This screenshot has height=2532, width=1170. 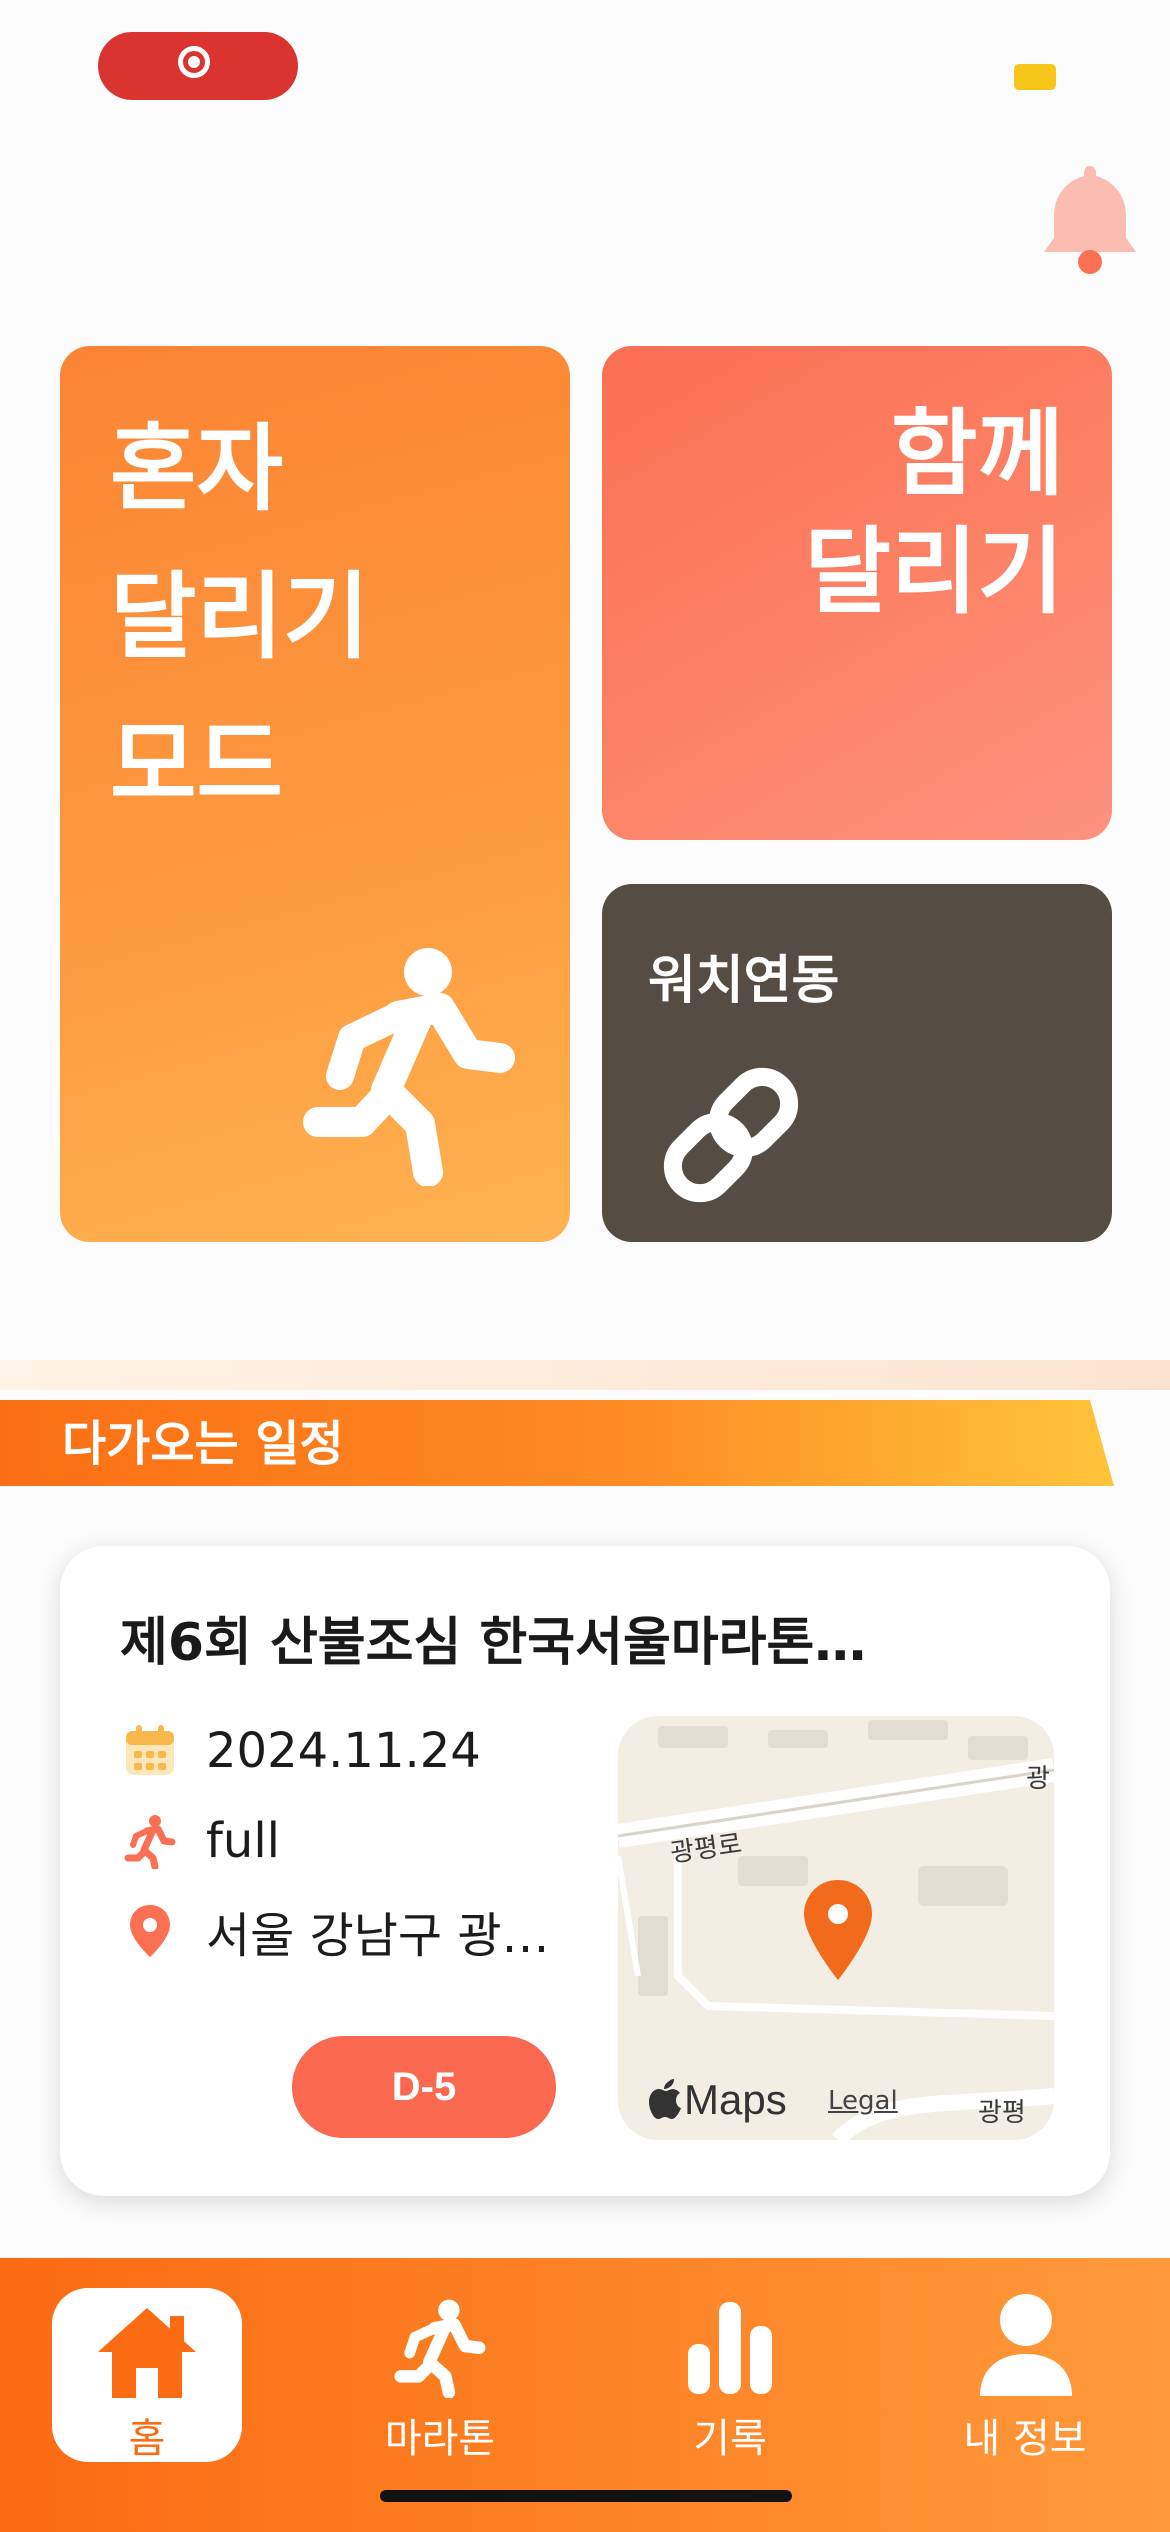 I want to click on nav-home-label: 홈, so click(x=147, y=2439).